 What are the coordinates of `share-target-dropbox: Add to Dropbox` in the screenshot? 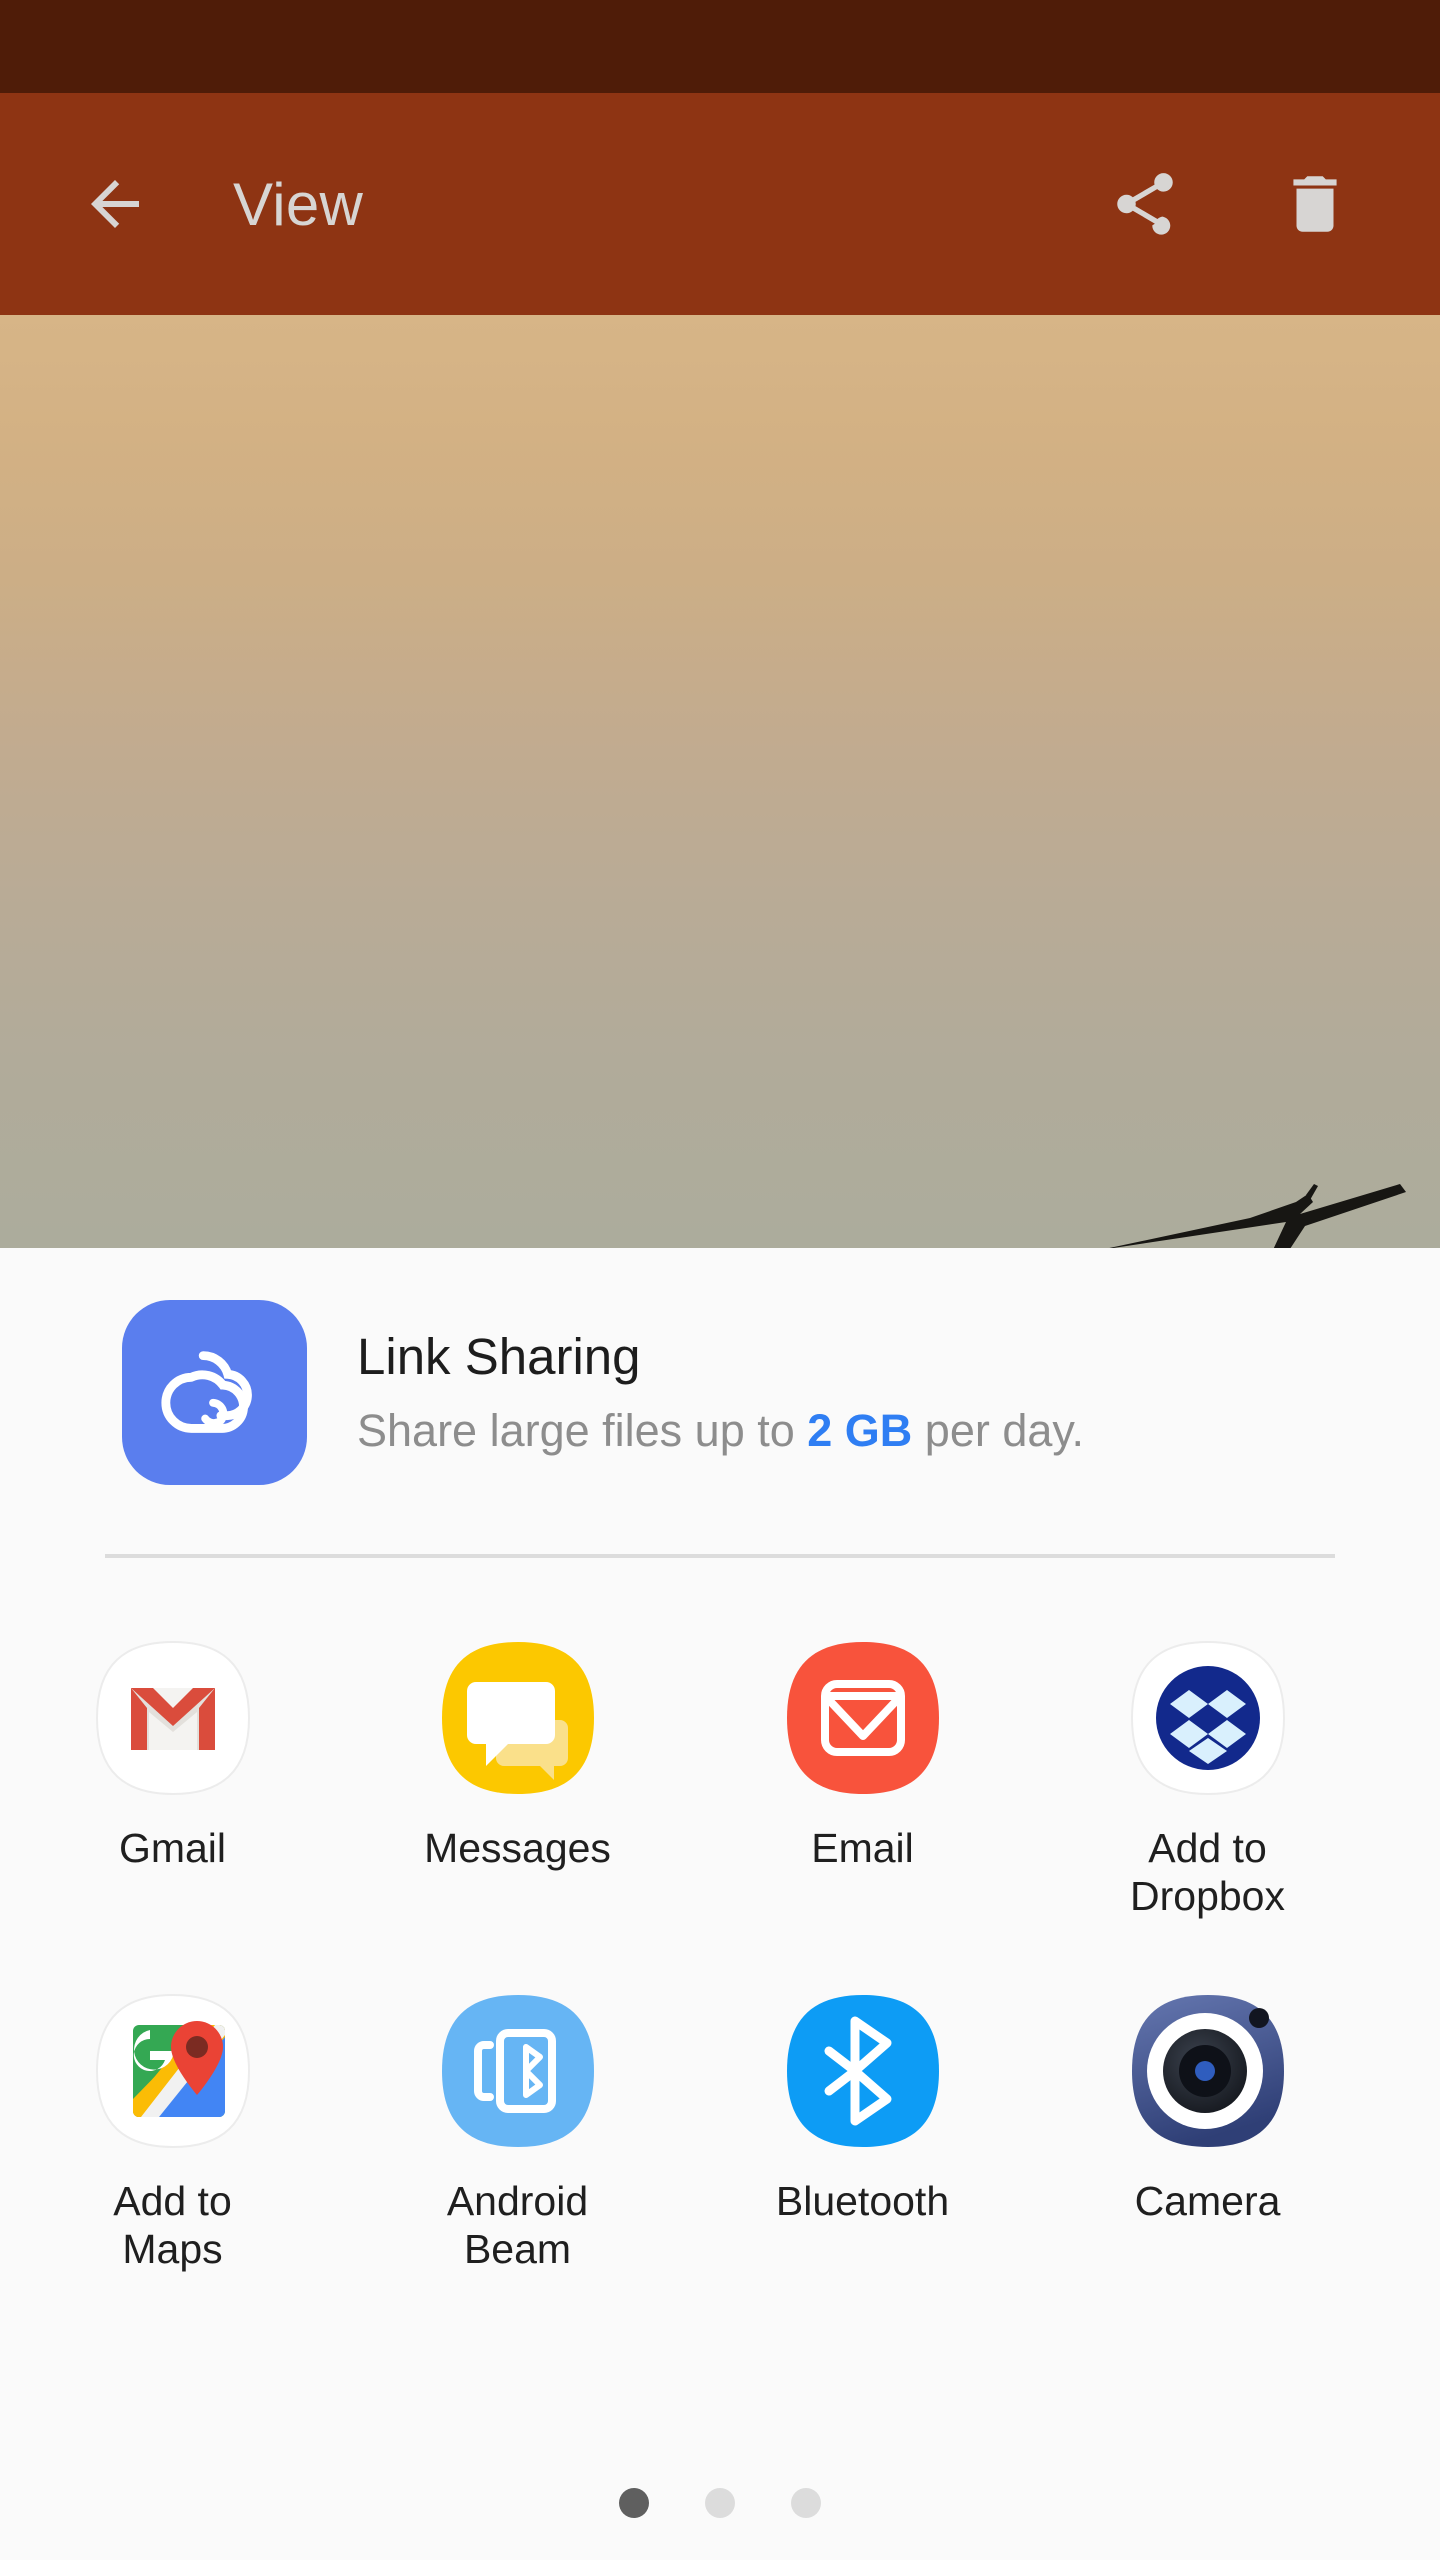 It's located at (1207, 1764).